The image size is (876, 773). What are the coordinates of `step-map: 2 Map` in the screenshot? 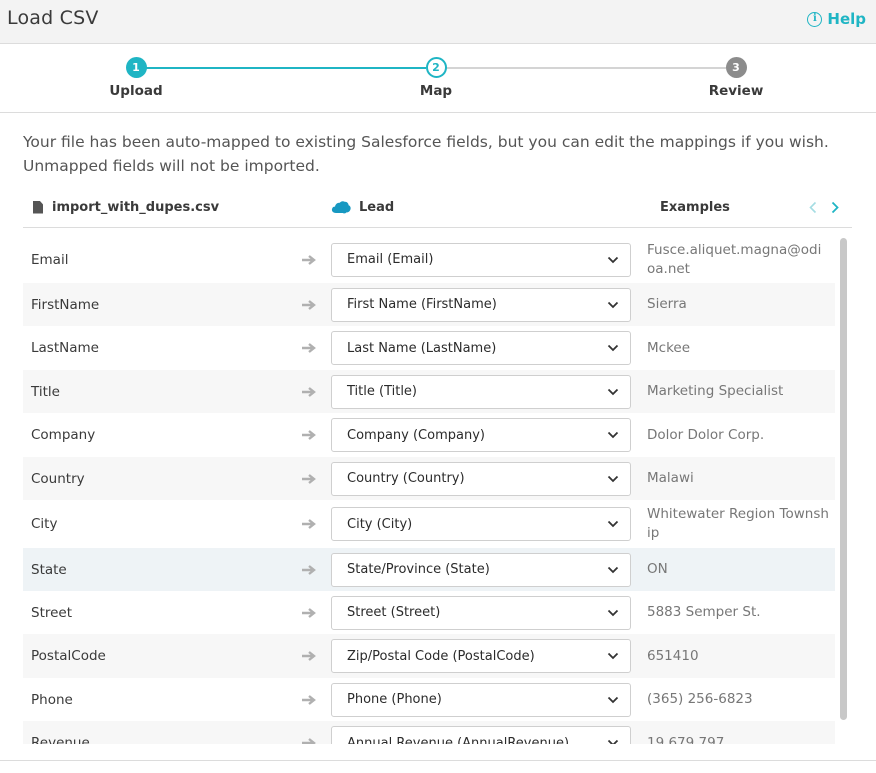 It's located at (436, 78).